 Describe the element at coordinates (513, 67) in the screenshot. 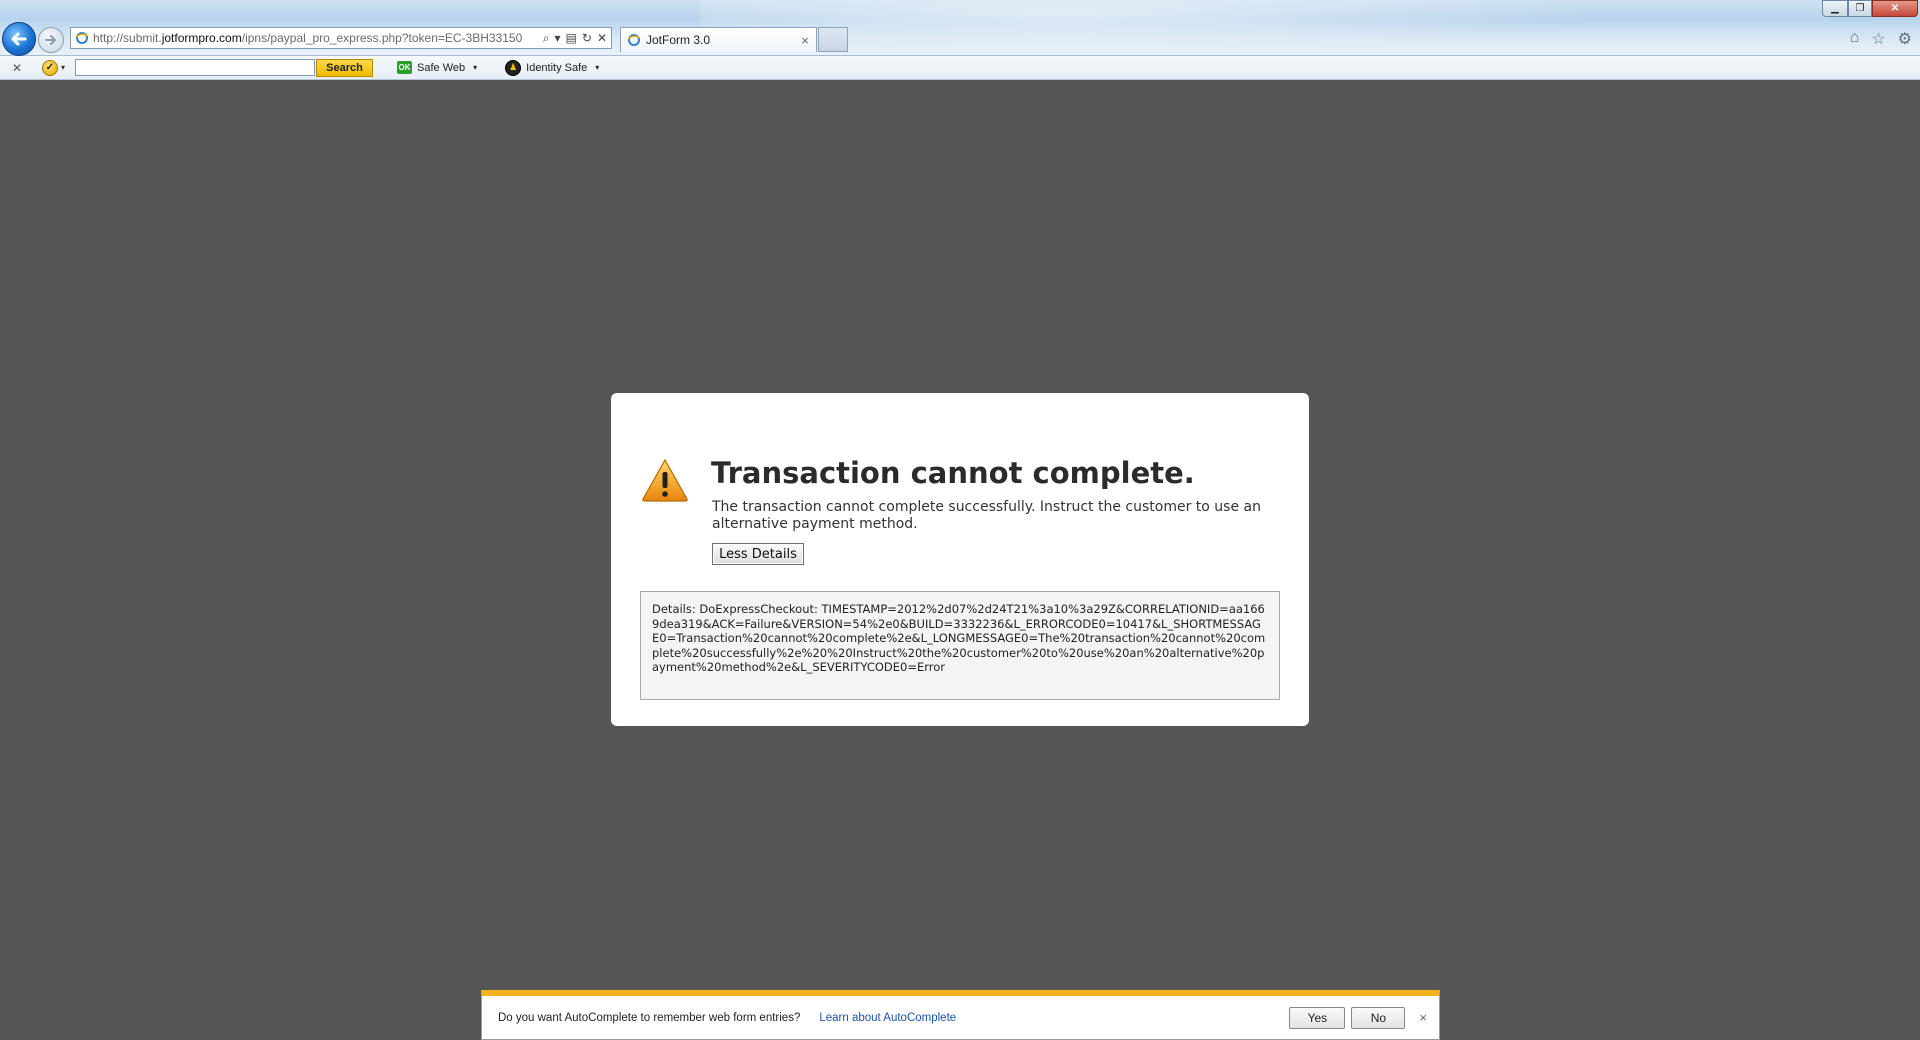

I see `identity-safe-icon: ♟` at that location.